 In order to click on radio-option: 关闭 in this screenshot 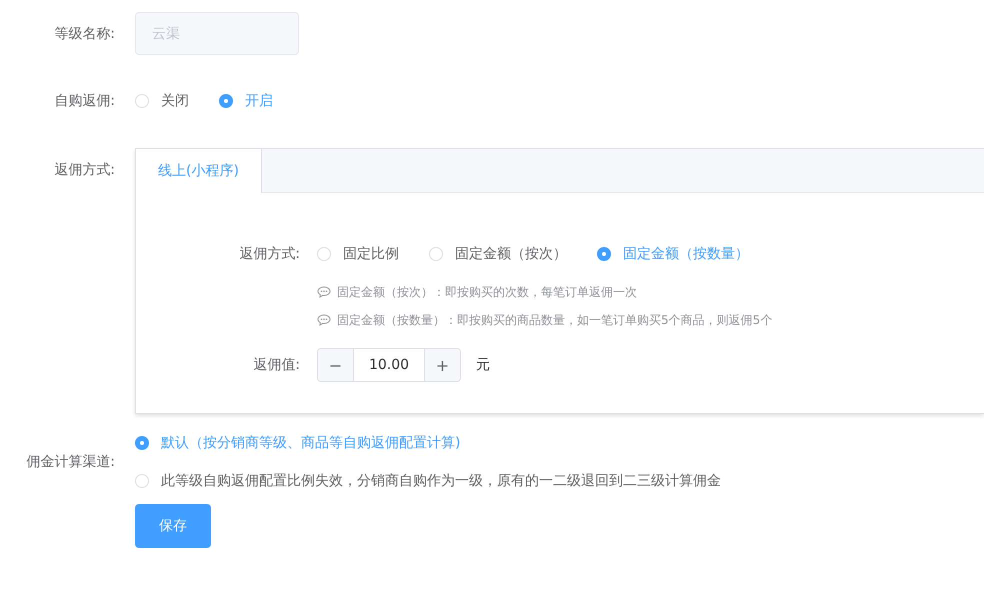, I will do `click(162, 101)`.